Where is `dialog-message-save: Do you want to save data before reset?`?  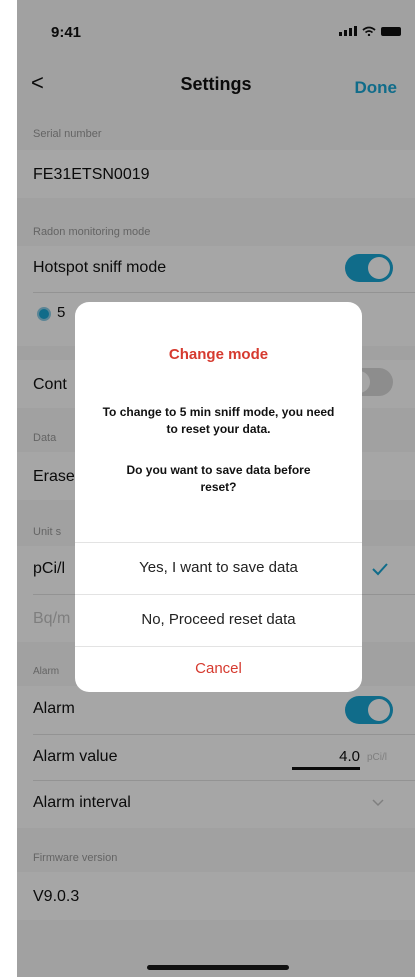 dialog-message-save: Do you want to save data before reset? is located at coordinates (218, 478).